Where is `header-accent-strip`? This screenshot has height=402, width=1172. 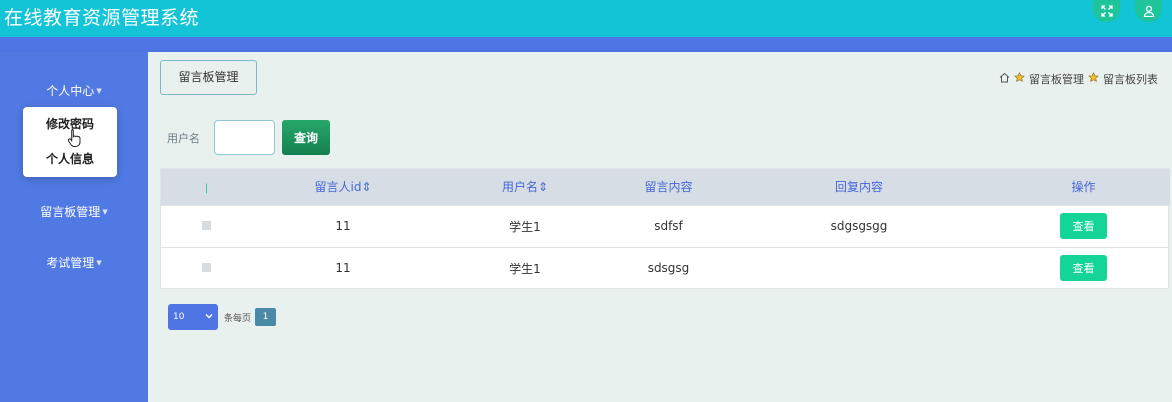 header-accent-strip is located at coordinates (586, 44).